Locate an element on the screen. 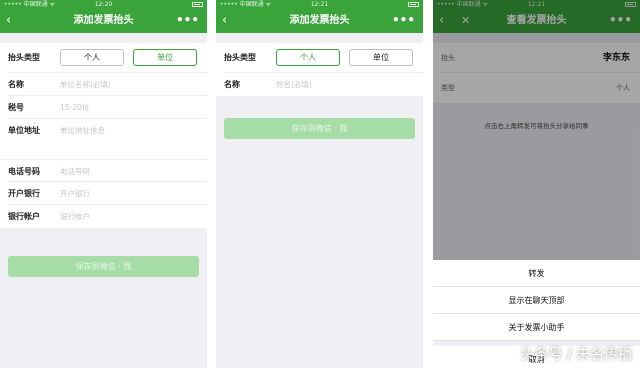  address-label: 单位地址 is located at coordinates (24, 130).